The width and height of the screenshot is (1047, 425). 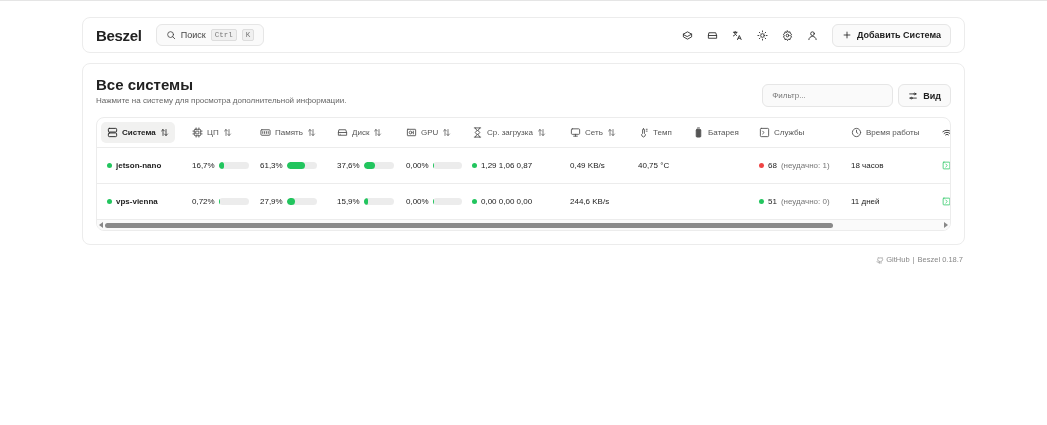 What do you see at coordinates (946, 132) in the screenshot?
I see `wifi-icon` at bounding box center [946, 132].